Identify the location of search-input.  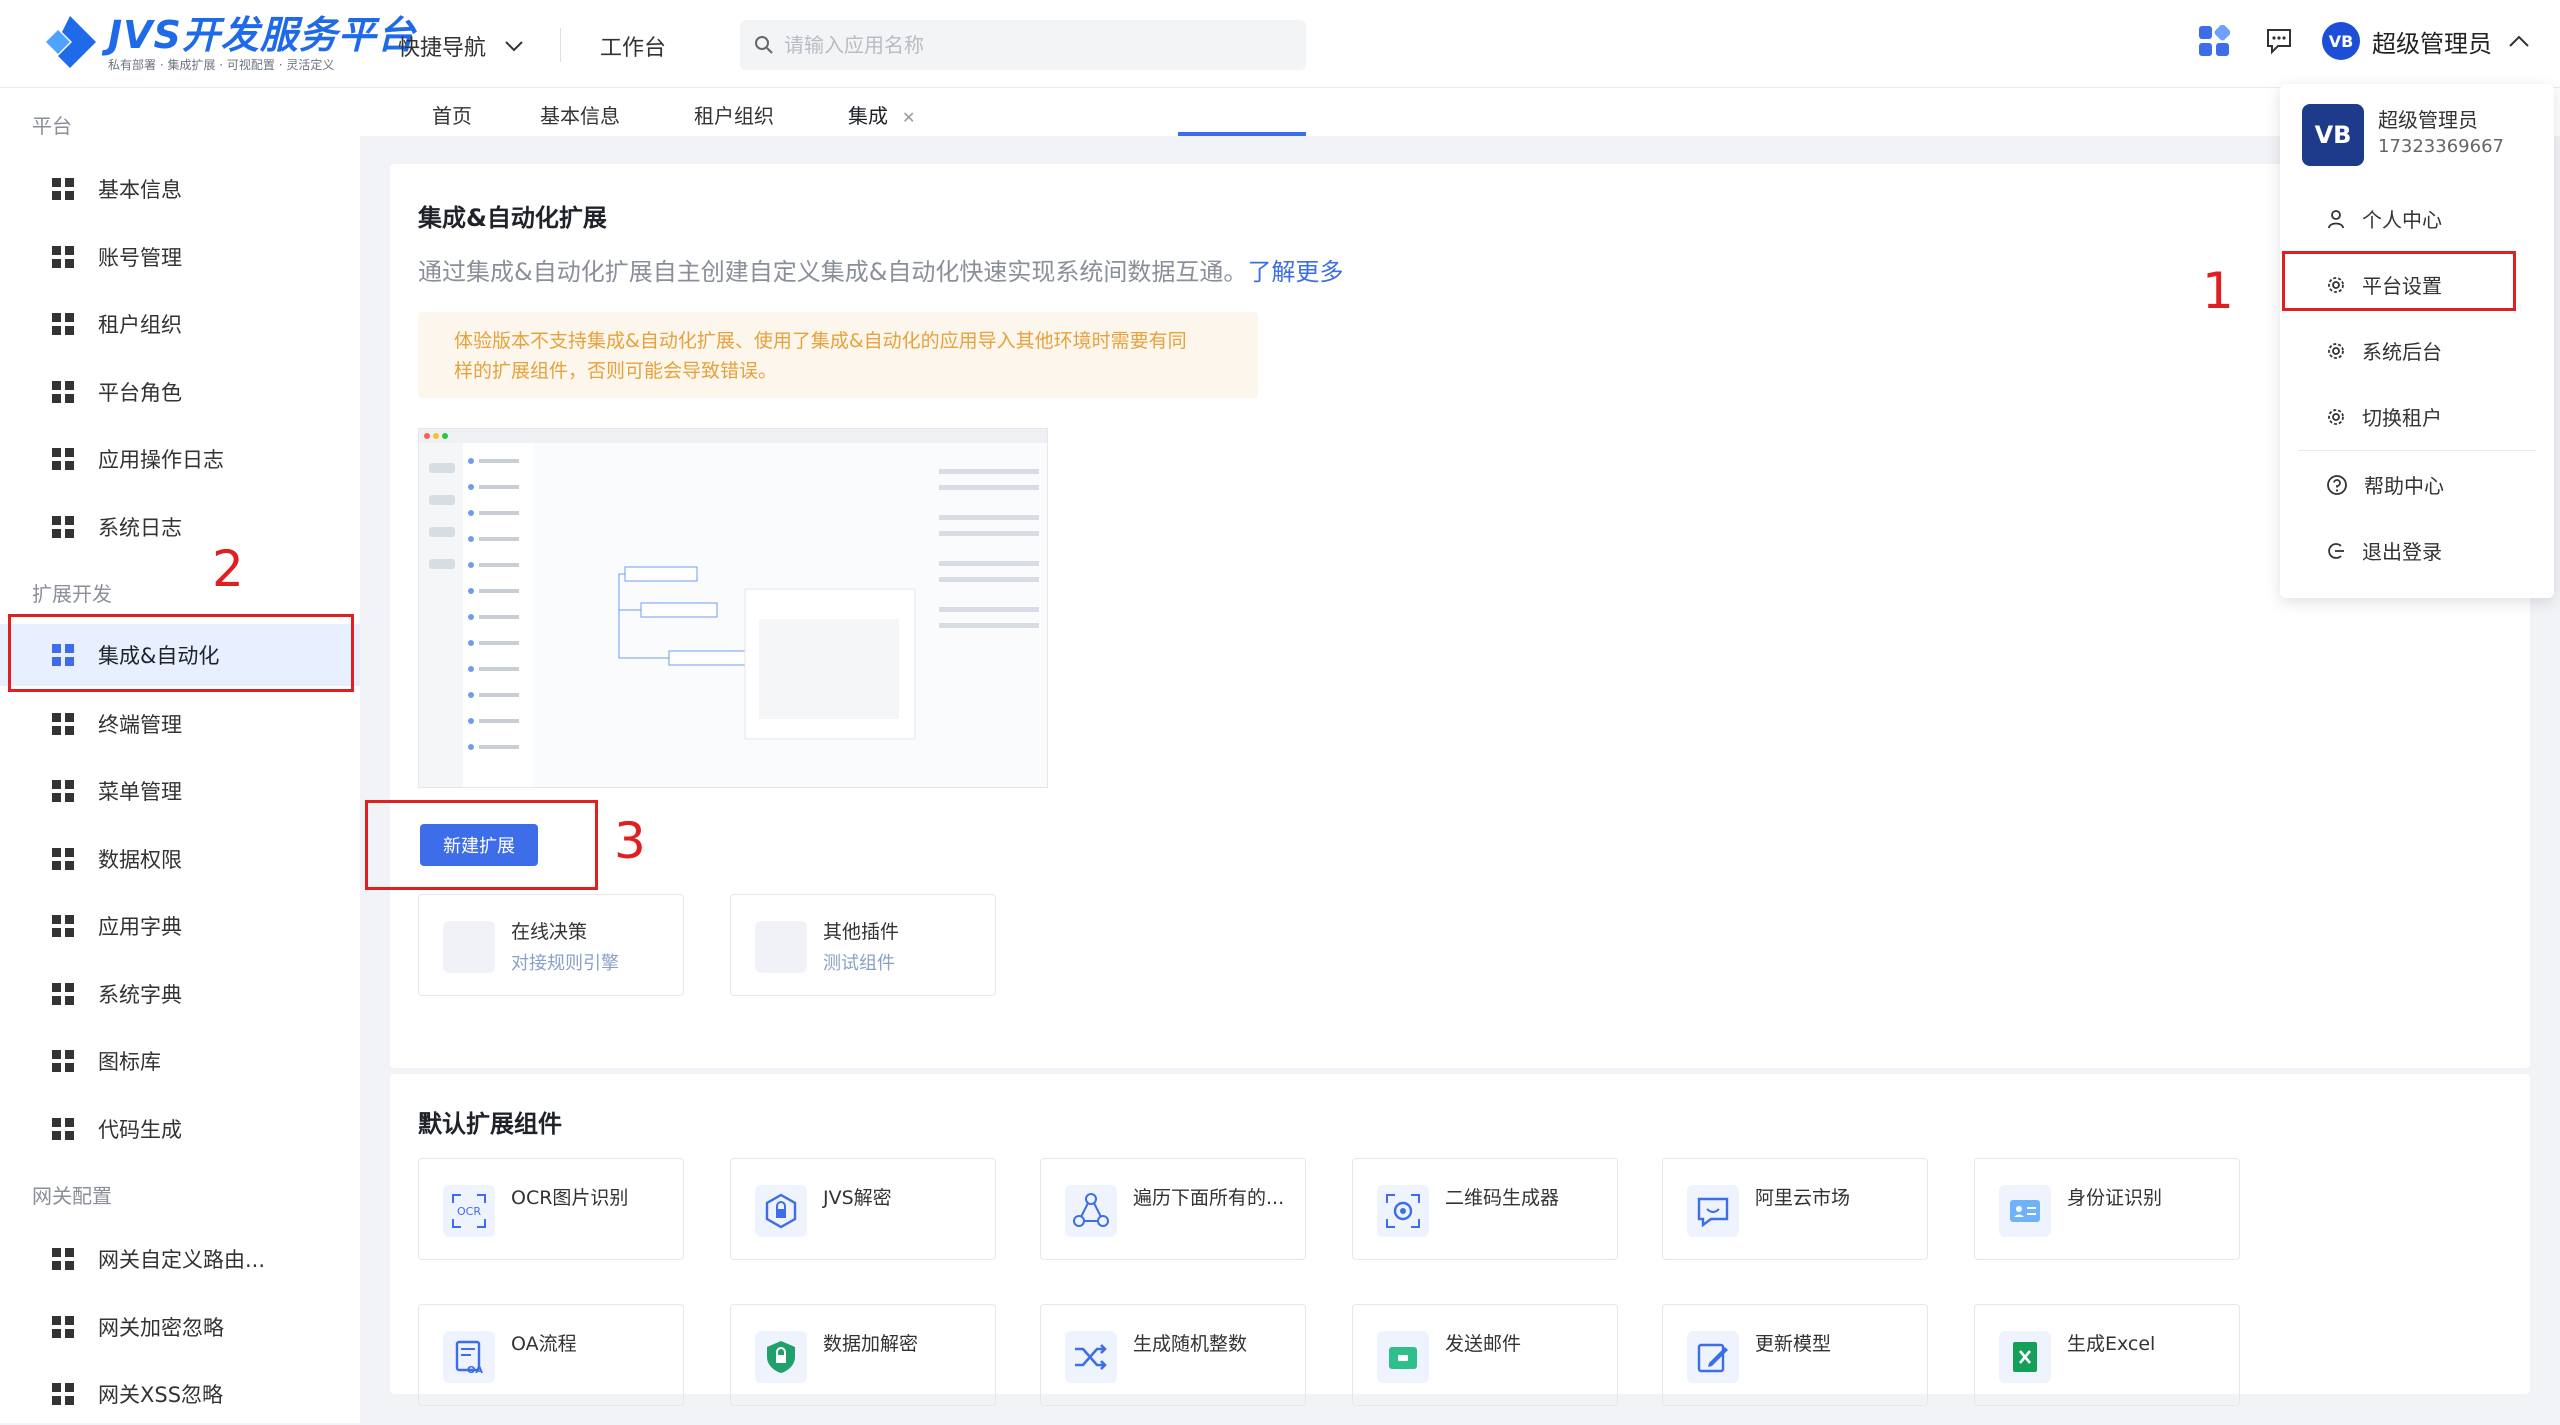
(1024, 45).